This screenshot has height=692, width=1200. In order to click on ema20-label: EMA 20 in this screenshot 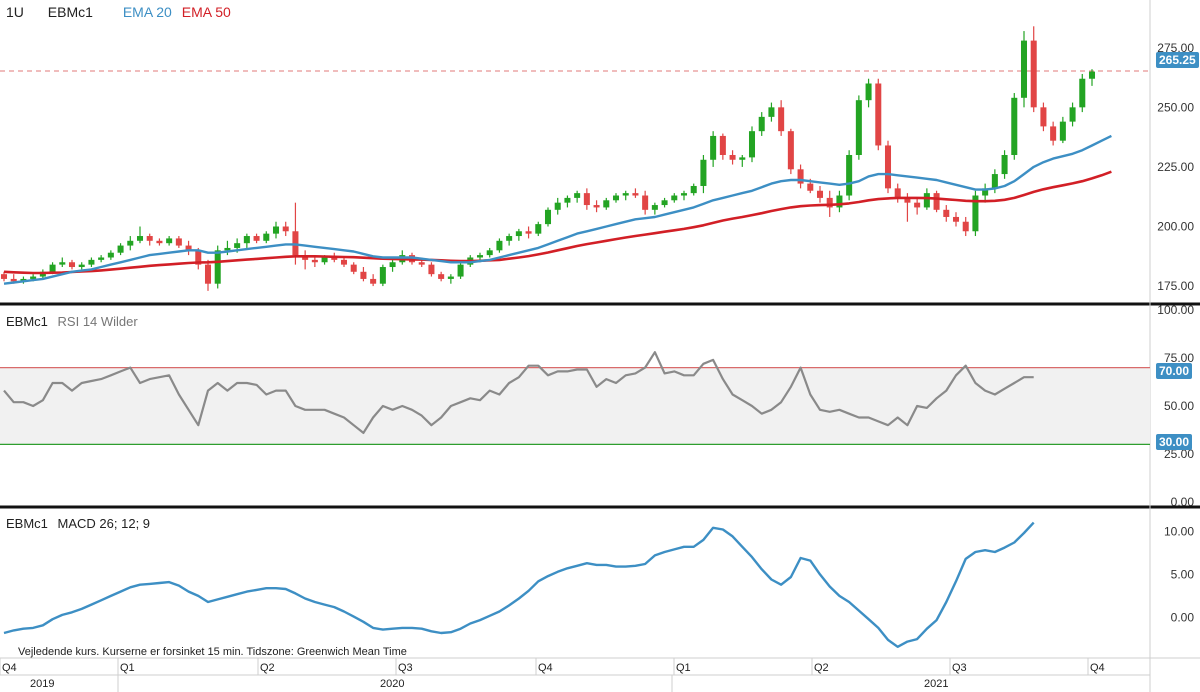, I will do `click(147, 12)`.